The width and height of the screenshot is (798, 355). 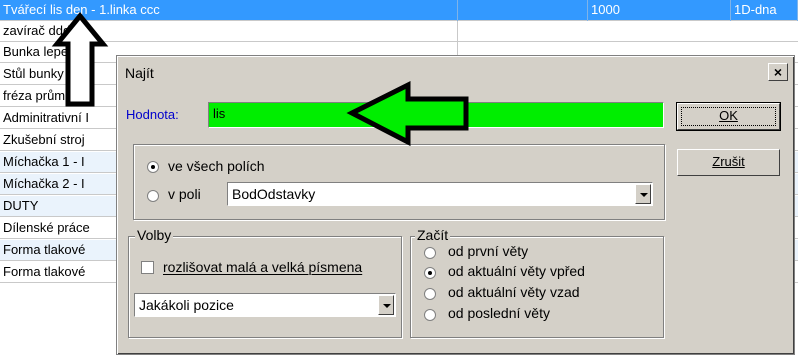 What do you see at coordinates (184, 194) in the screenshot?
I see `in-field-label: v poli` at bounding box center [184, 194].